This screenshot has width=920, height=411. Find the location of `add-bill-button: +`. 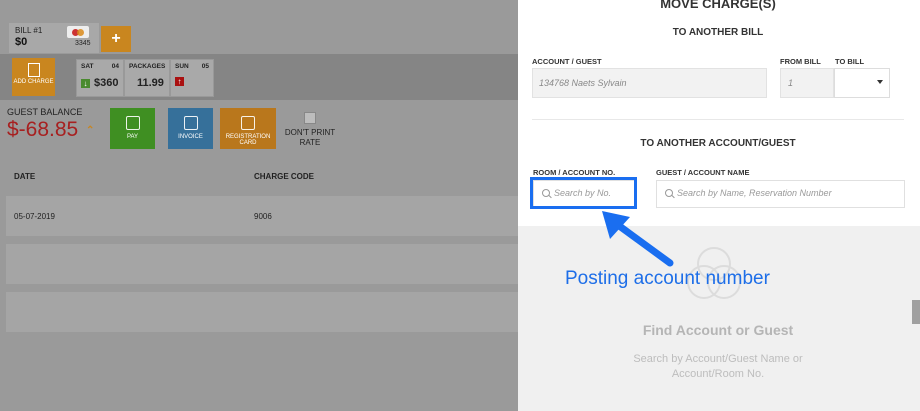

add-bill-button: + is located at coordinates (116, 39).